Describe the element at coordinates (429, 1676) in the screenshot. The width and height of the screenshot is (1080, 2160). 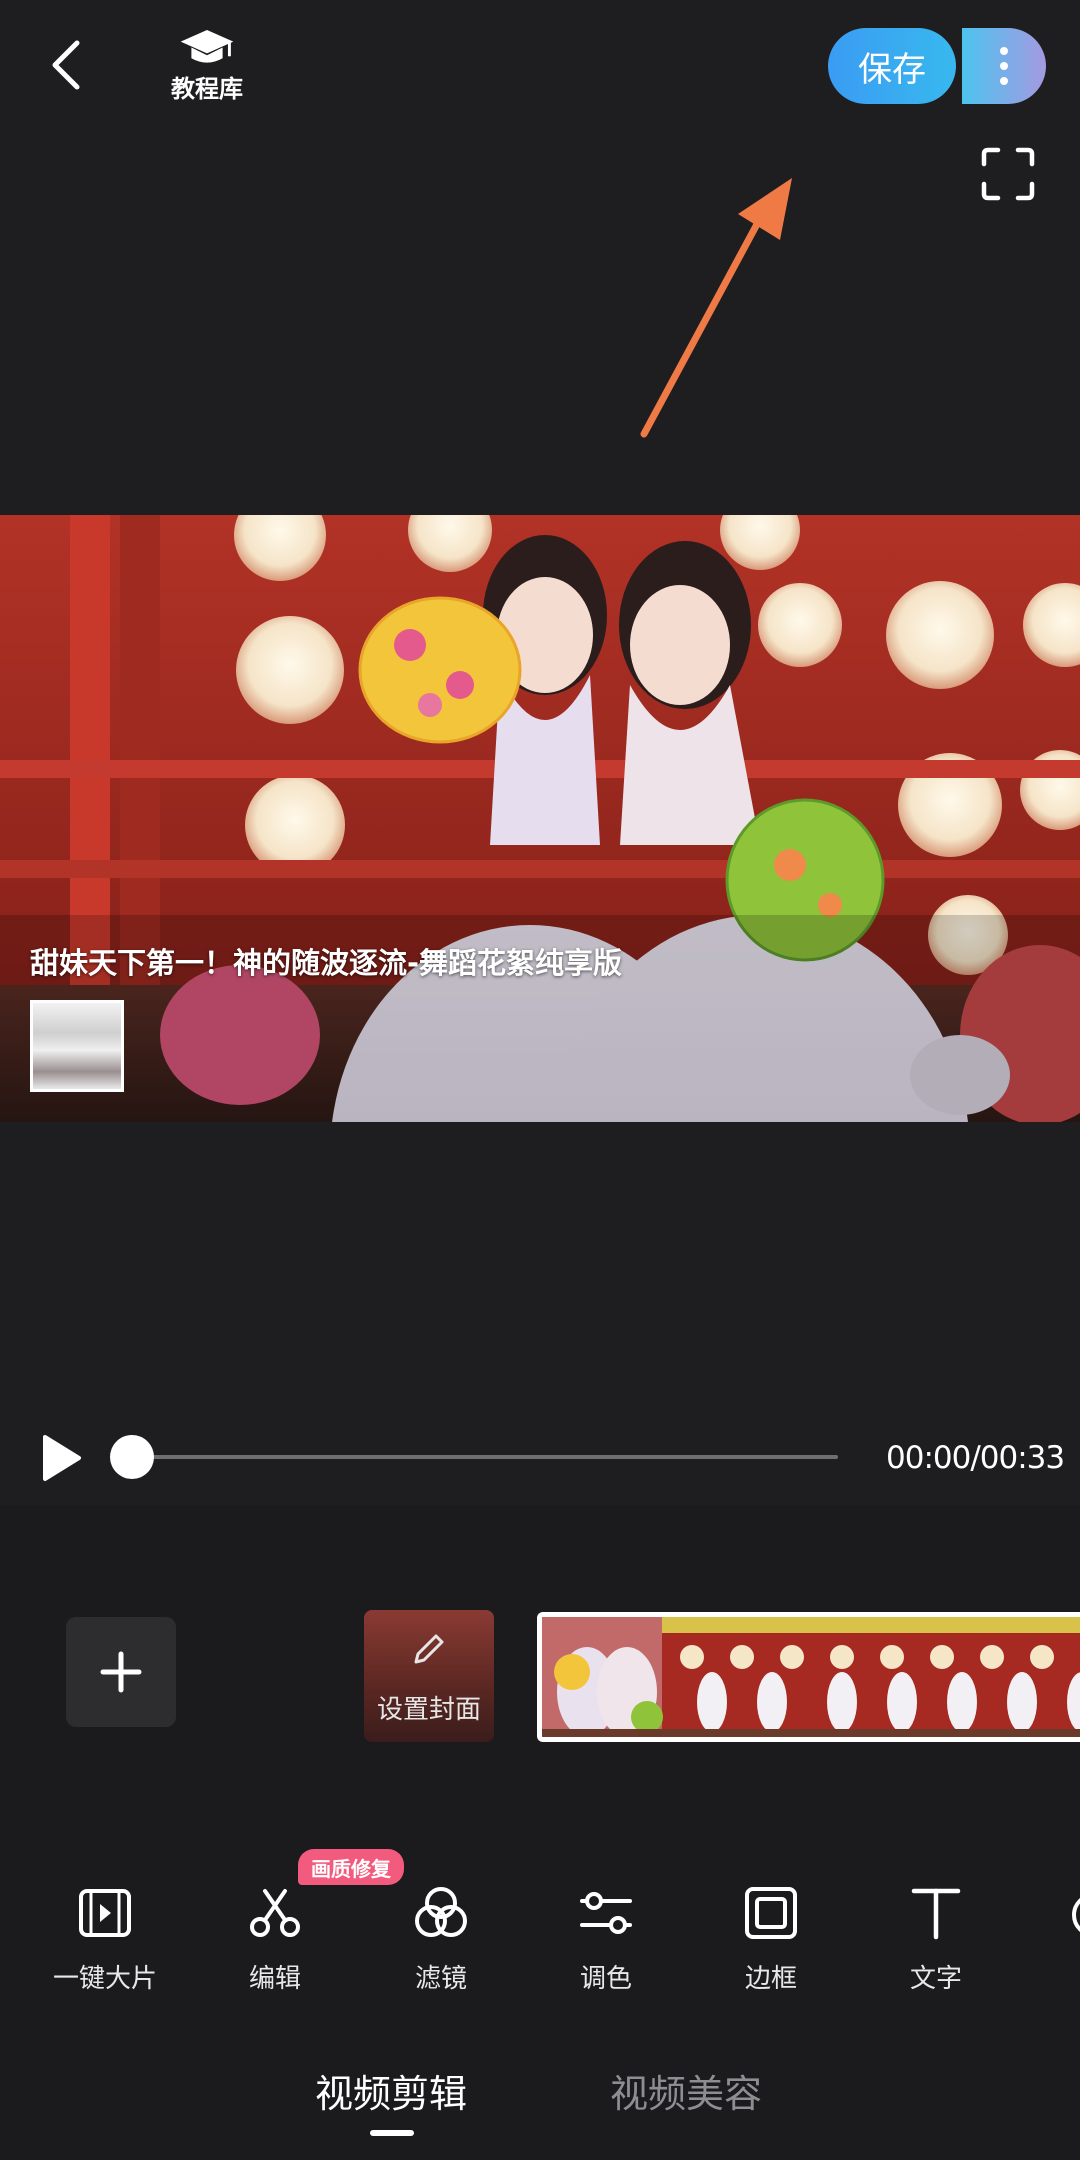
I see `set-cover-button: 设置封面` at that location.